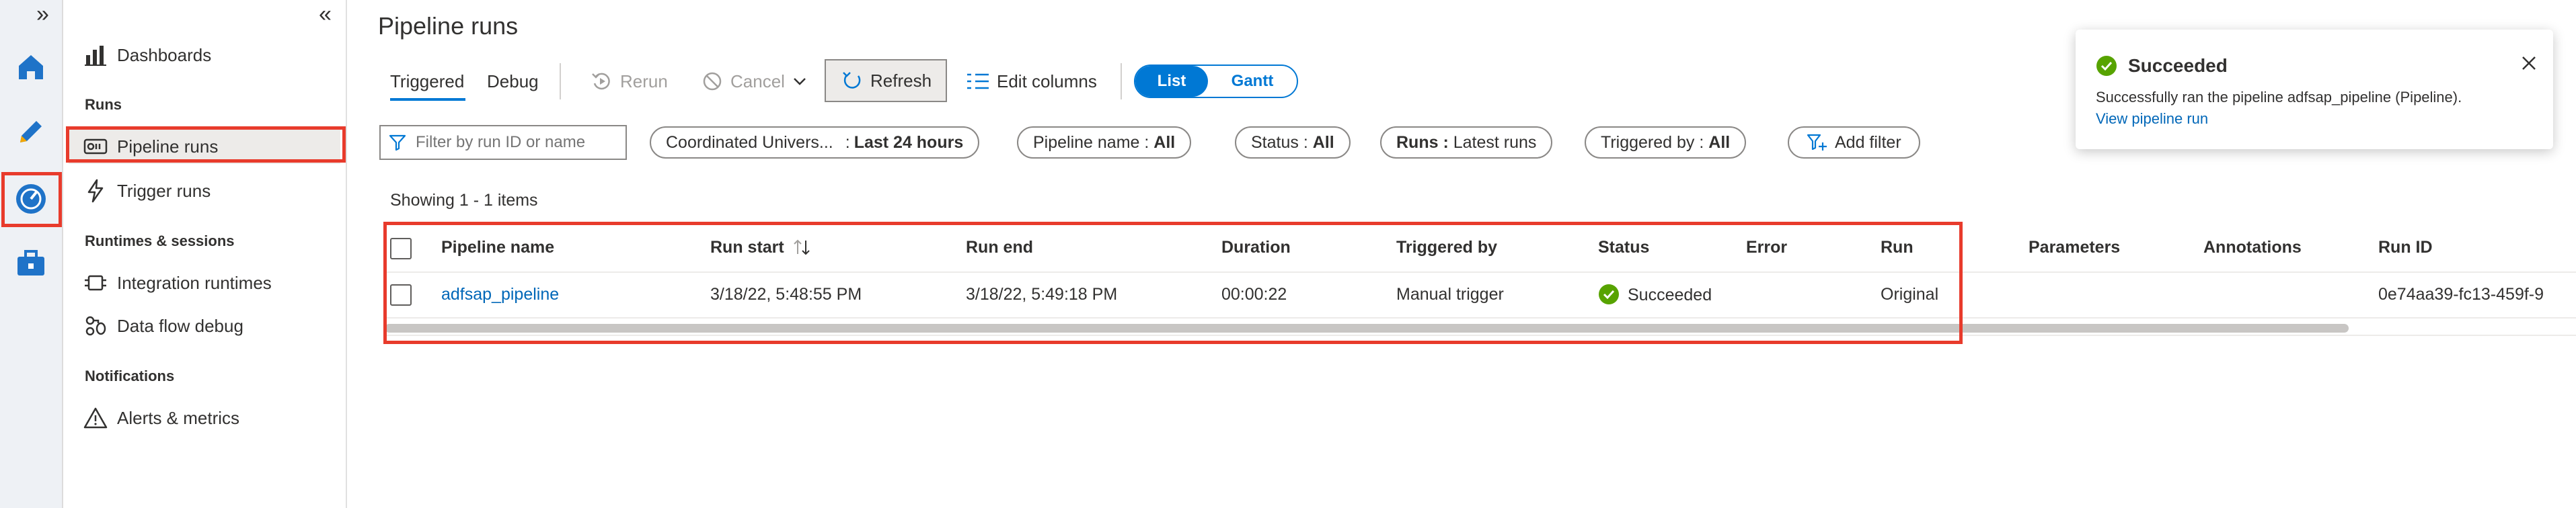  I want to click on nav-item-label: Integration runtimes, so click(194, 282).